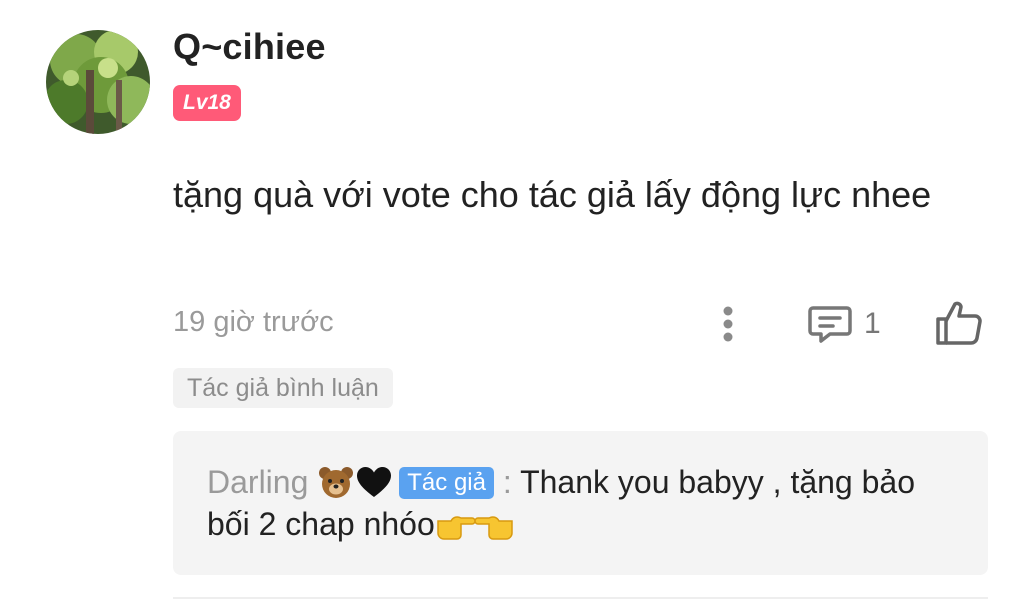 The height and width of the screenshot is (600, 1033). Describe the element at coordinates (446, 483) in the screenshot. I see `author-badge: Tác giả` at that location.